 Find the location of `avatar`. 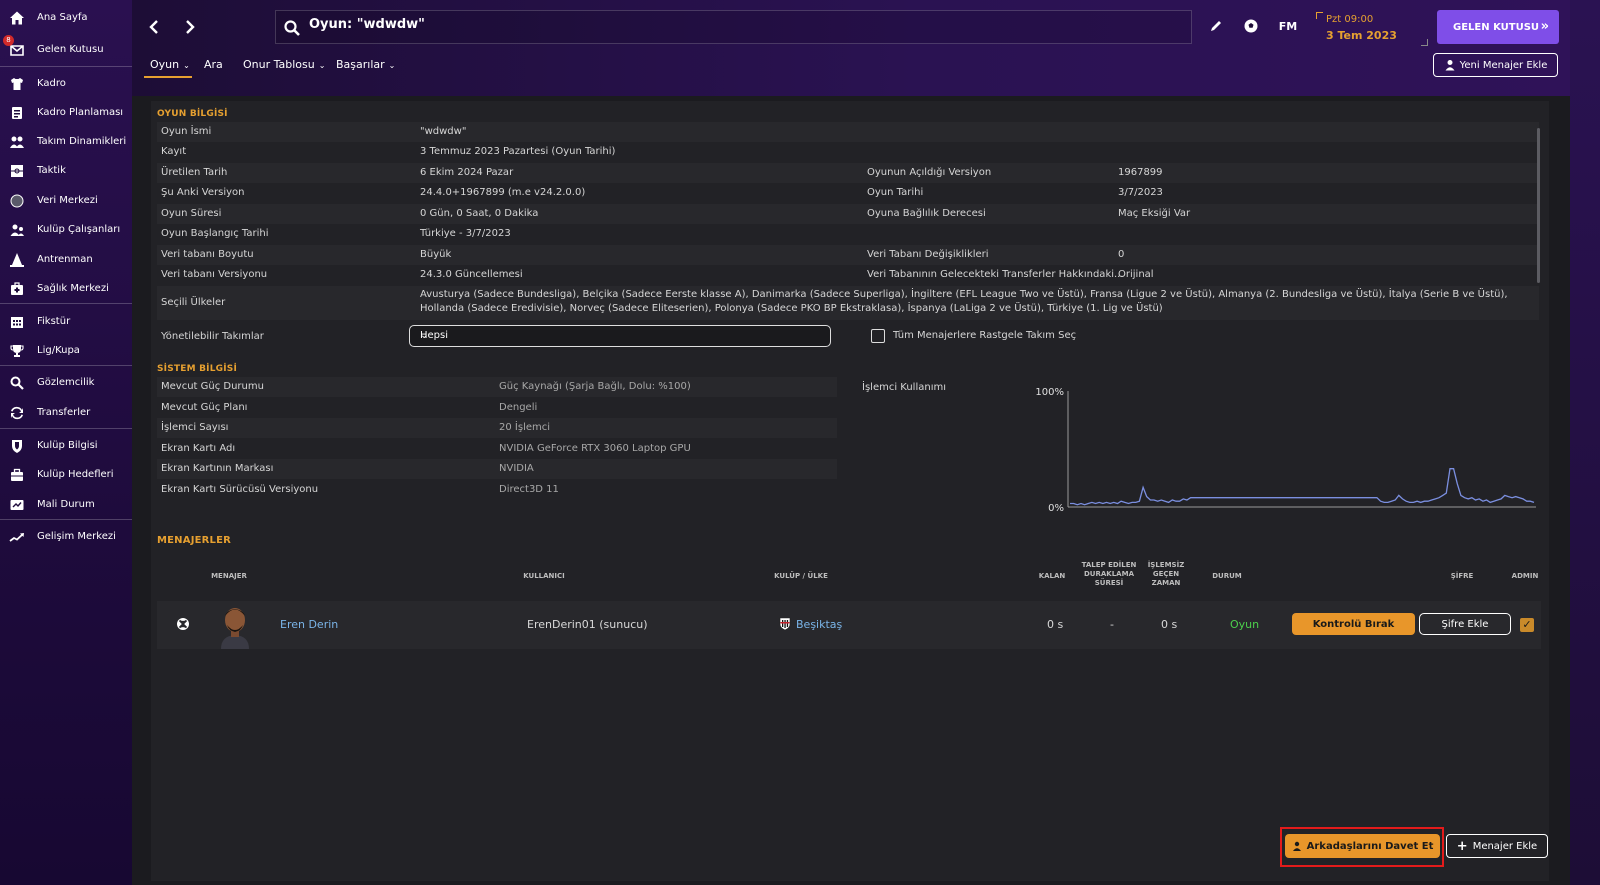

avatar is located at coordinates (235, 628).